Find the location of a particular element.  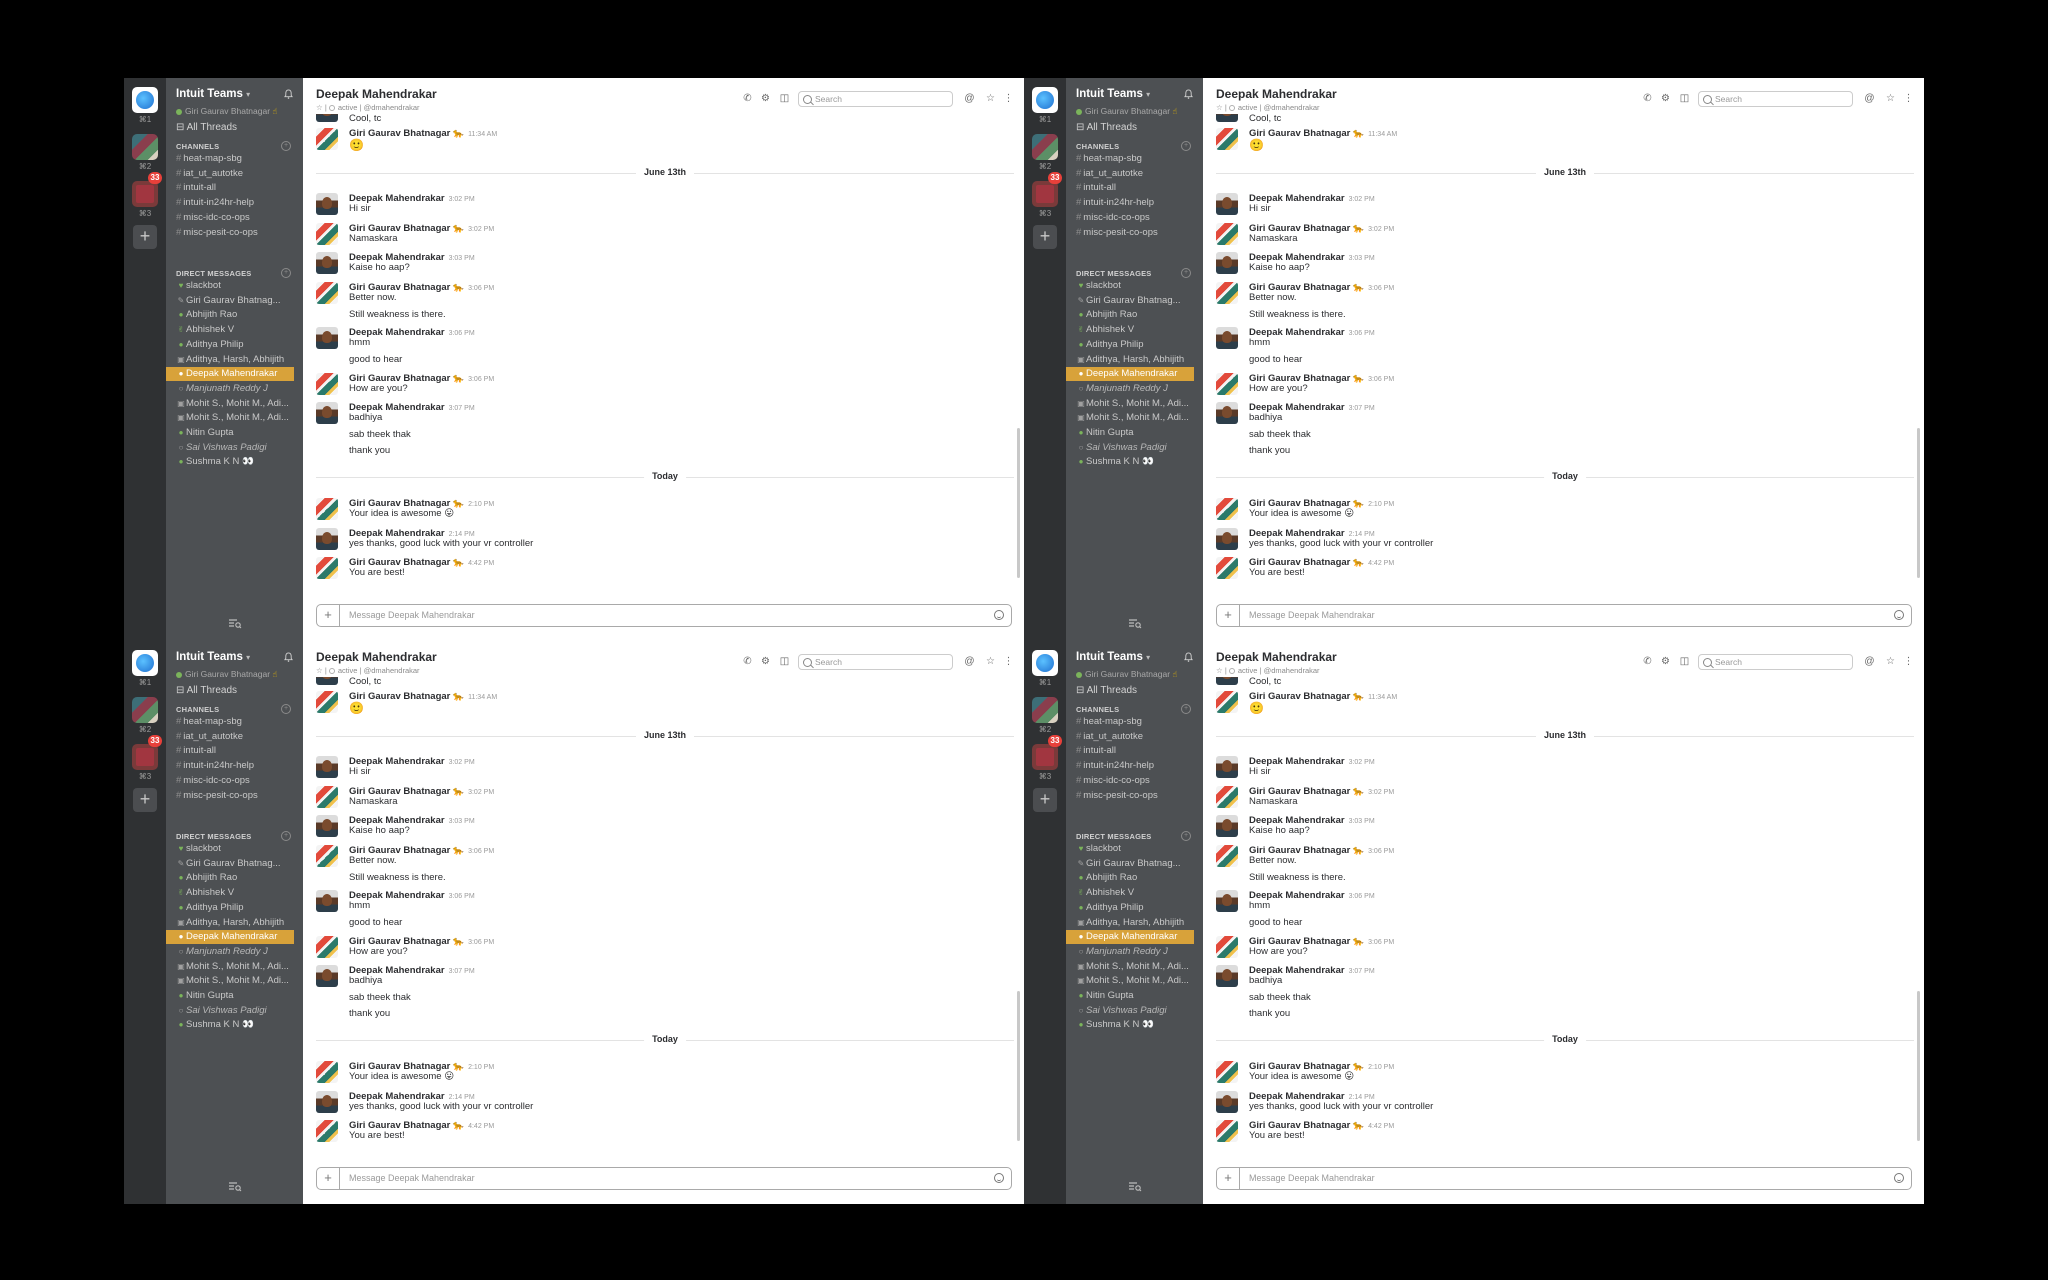

current-user: Giri Gaurav Bhatnagar ☝ is located at coordinates (227, 674).